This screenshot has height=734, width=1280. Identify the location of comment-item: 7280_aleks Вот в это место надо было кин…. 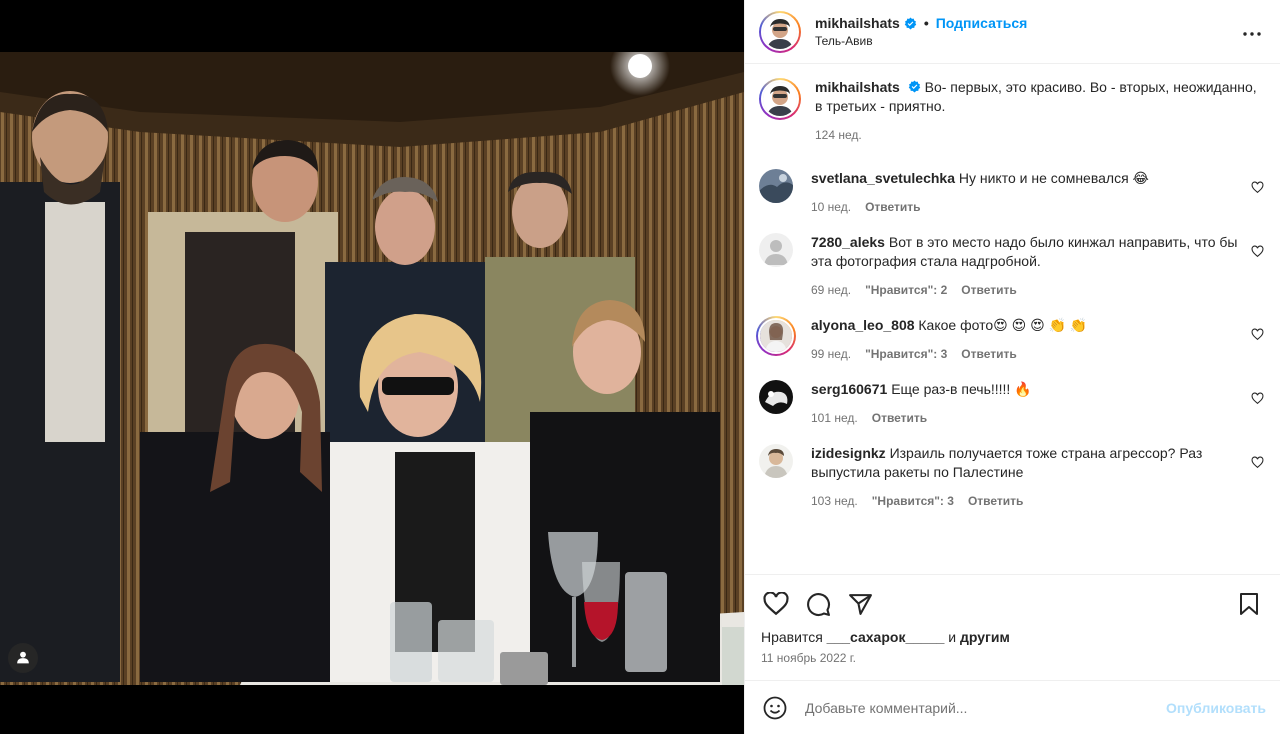
(1011, 262).